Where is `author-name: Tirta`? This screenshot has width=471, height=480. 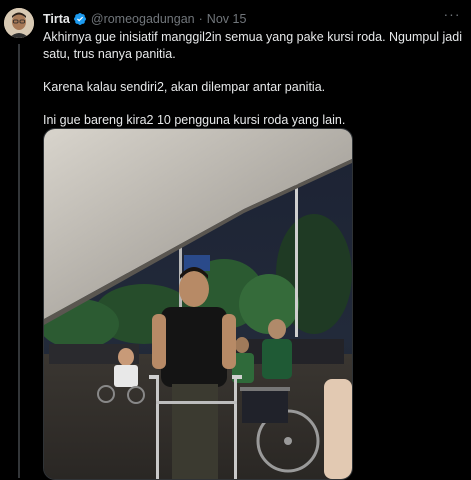
author-name: Tirta is located at coordinates (56, 19).